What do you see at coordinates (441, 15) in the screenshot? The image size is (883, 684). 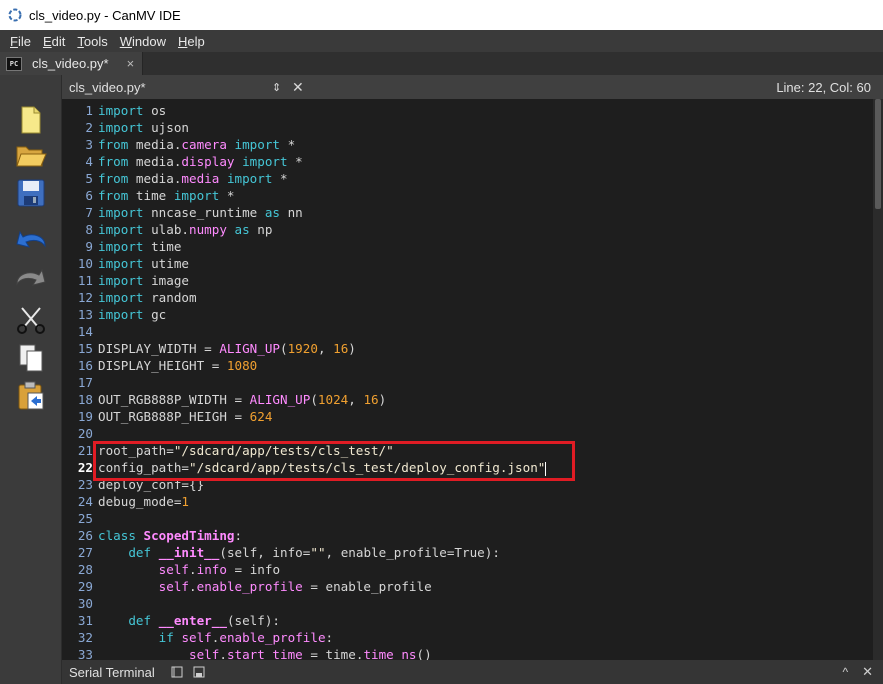 I see `title-bar: cls_video.py - CanMV IDE` at bounding box center [441, 15].